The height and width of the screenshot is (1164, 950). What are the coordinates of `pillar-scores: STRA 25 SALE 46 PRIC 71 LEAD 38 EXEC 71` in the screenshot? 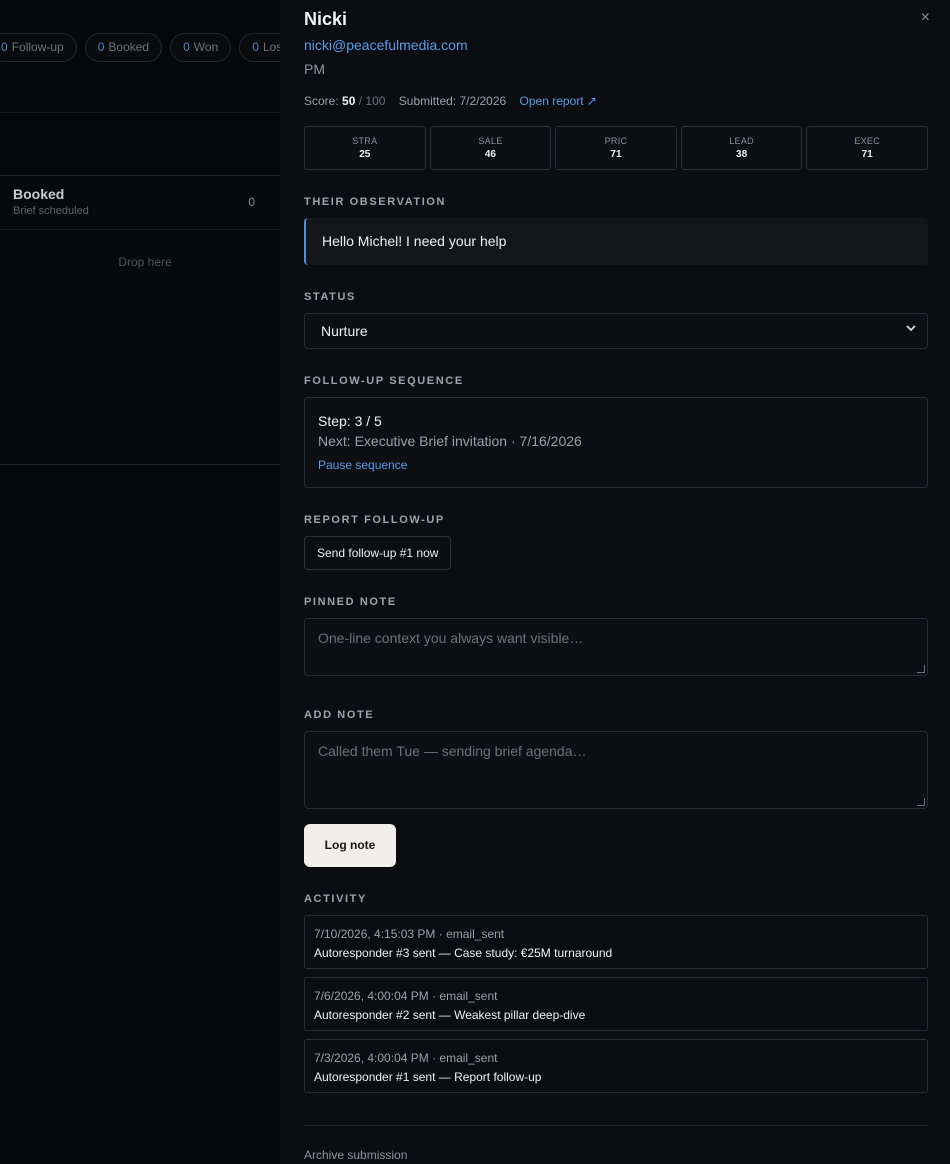 It's located at (616, 148).